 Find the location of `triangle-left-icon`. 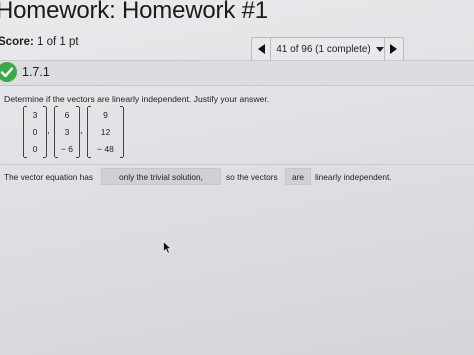

triangle-left-icon is located at coordinates (261, 49).